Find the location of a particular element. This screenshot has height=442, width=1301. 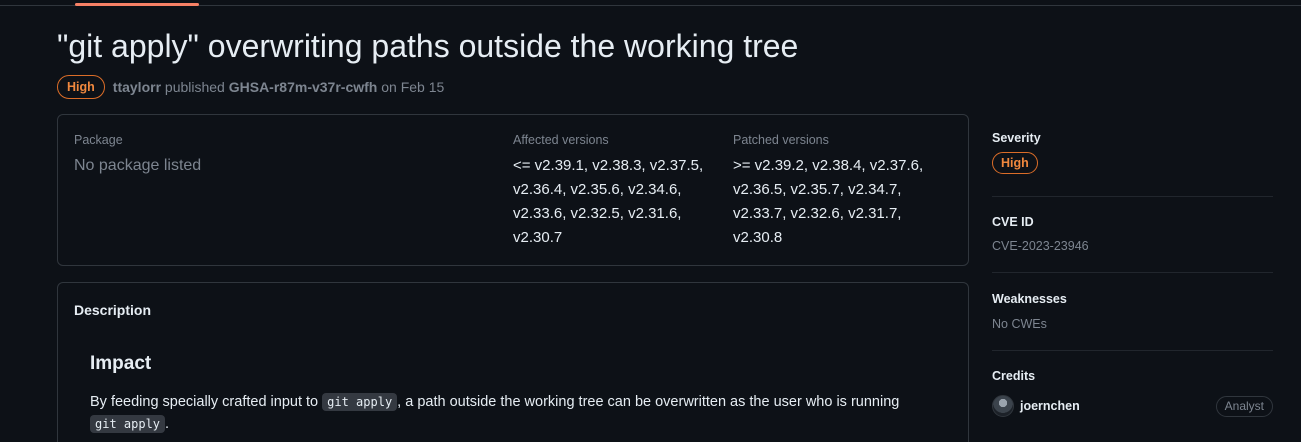

patched-versions-label: Patched versions is located at coordinates (781, 140).